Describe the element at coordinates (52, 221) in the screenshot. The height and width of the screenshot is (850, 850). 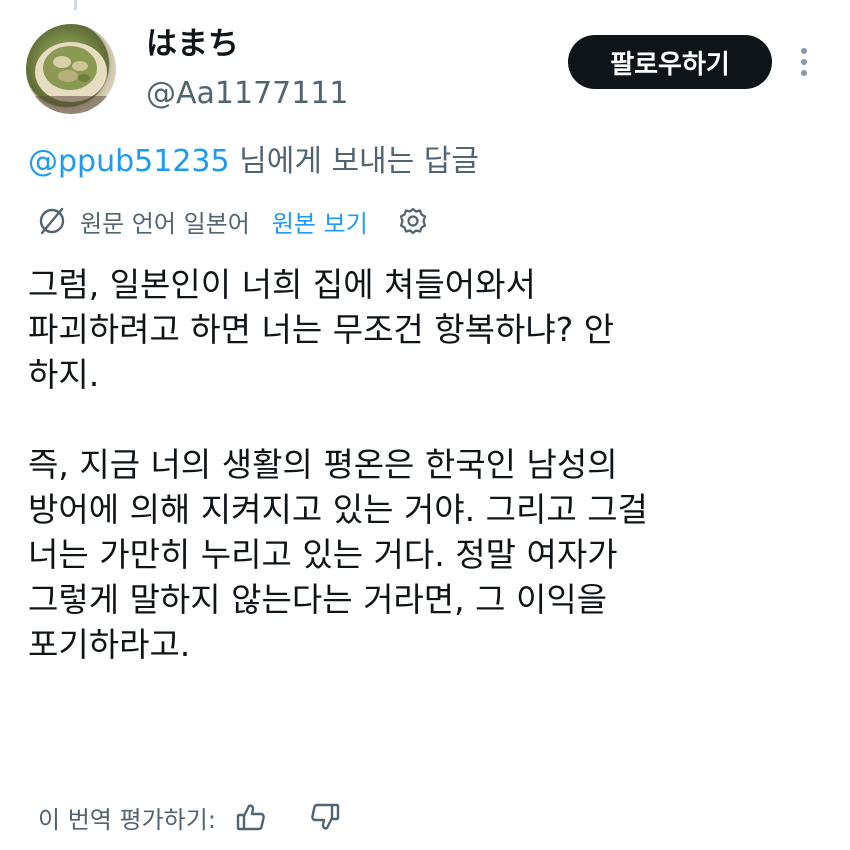
I see `translate-icon` at that location.